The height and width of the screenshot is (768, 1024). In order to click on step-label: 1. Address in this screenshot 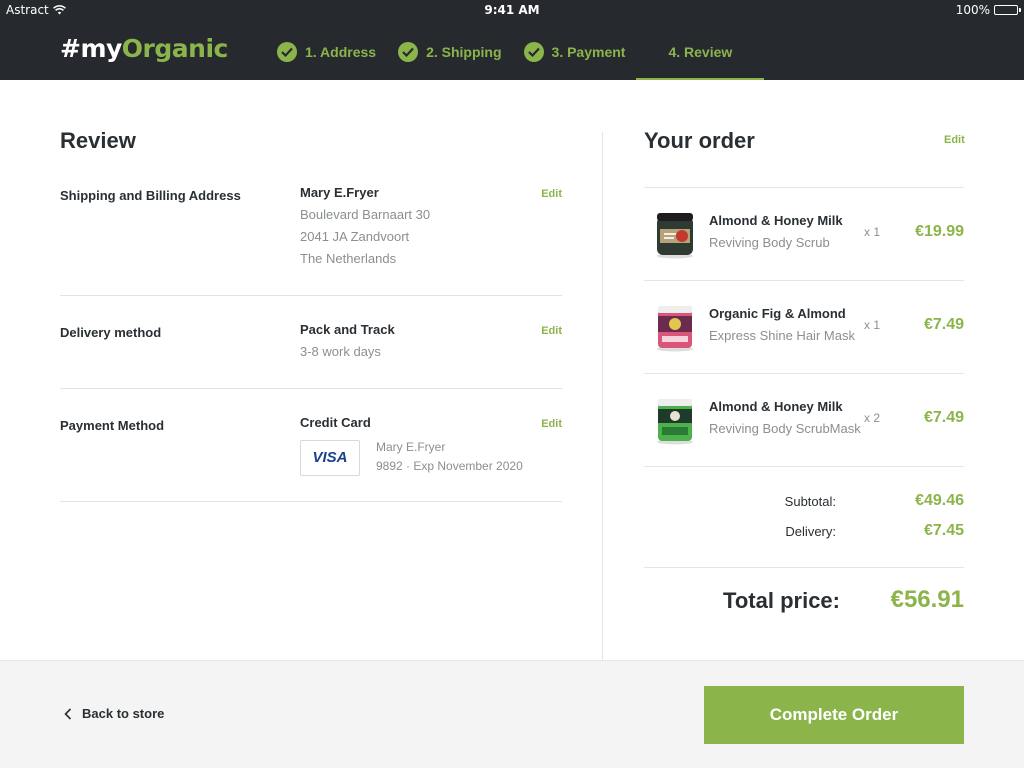, I will do `click(341, 52)`.